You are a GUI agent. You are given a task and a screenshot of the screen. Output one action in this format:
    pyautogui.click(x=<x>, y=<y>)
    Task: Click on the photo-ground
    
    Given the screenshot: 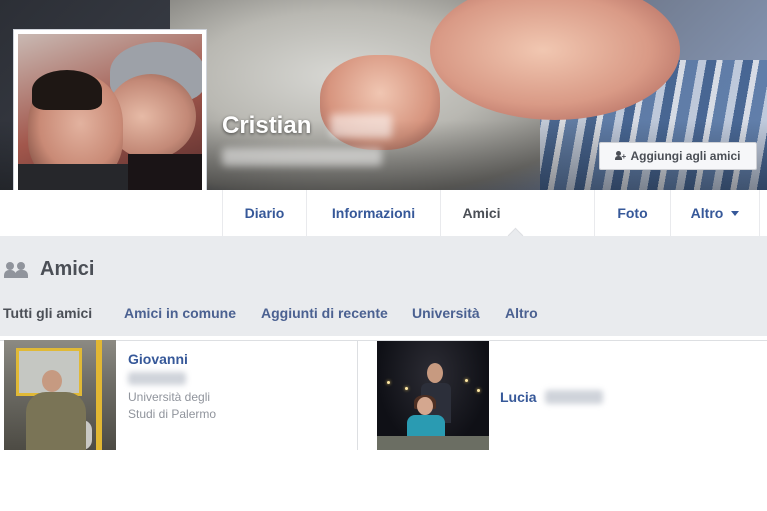 What is the action you would take?
    pyautogui.click(x=433, y=443)
    